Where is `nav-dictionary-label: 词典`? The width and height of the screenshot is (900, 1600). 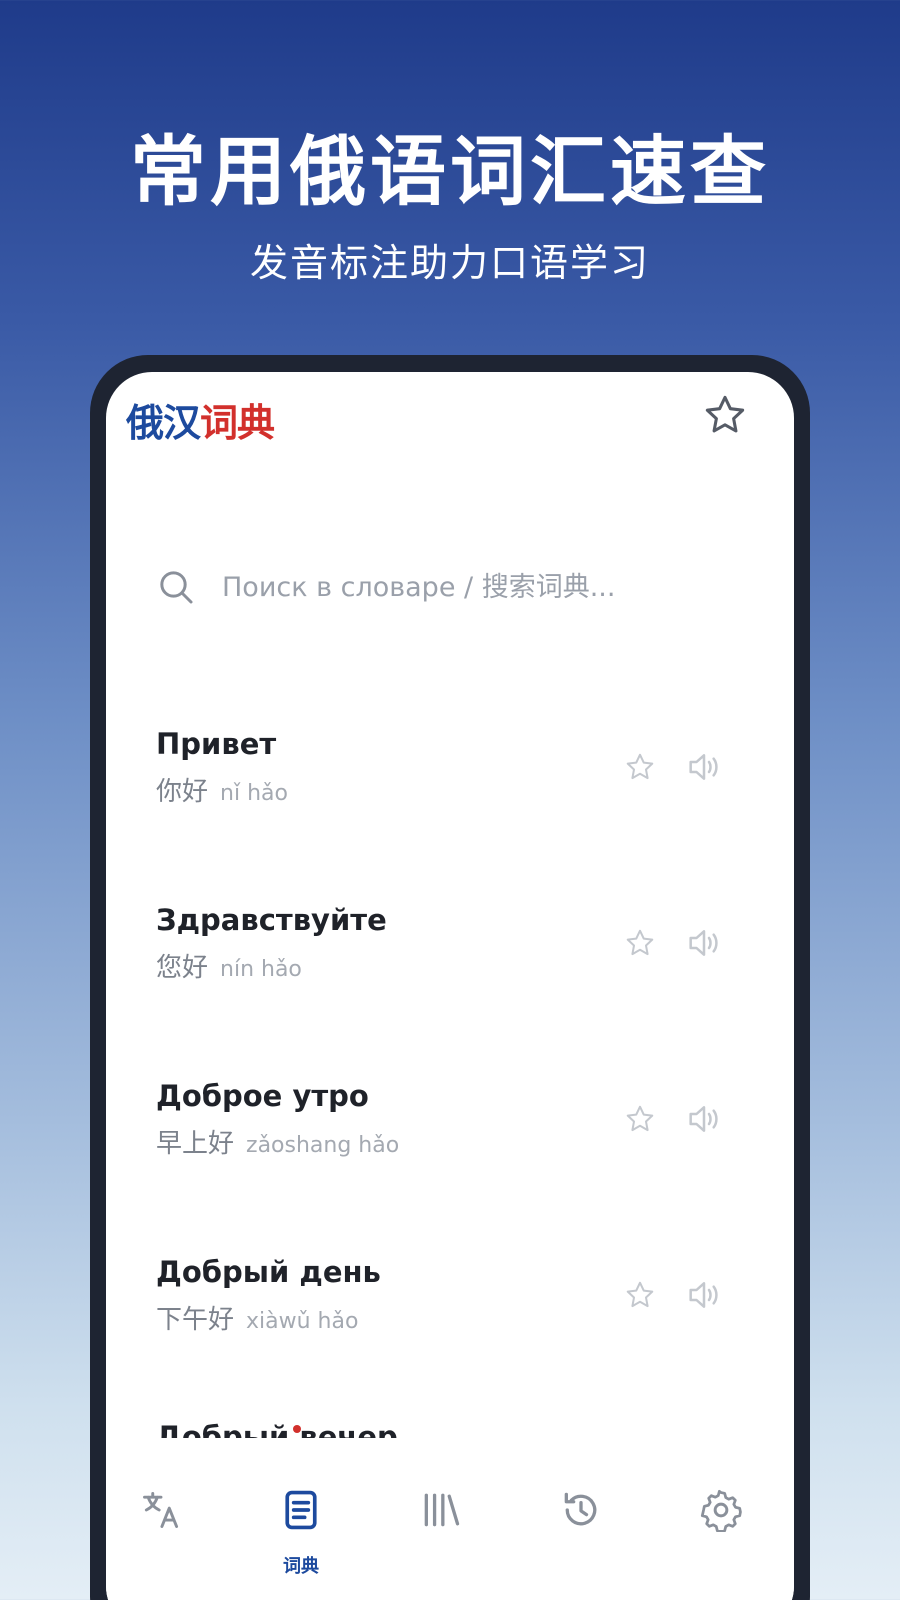
nav-dictionary-label: 词典 is located at coordinates (301, 1566).